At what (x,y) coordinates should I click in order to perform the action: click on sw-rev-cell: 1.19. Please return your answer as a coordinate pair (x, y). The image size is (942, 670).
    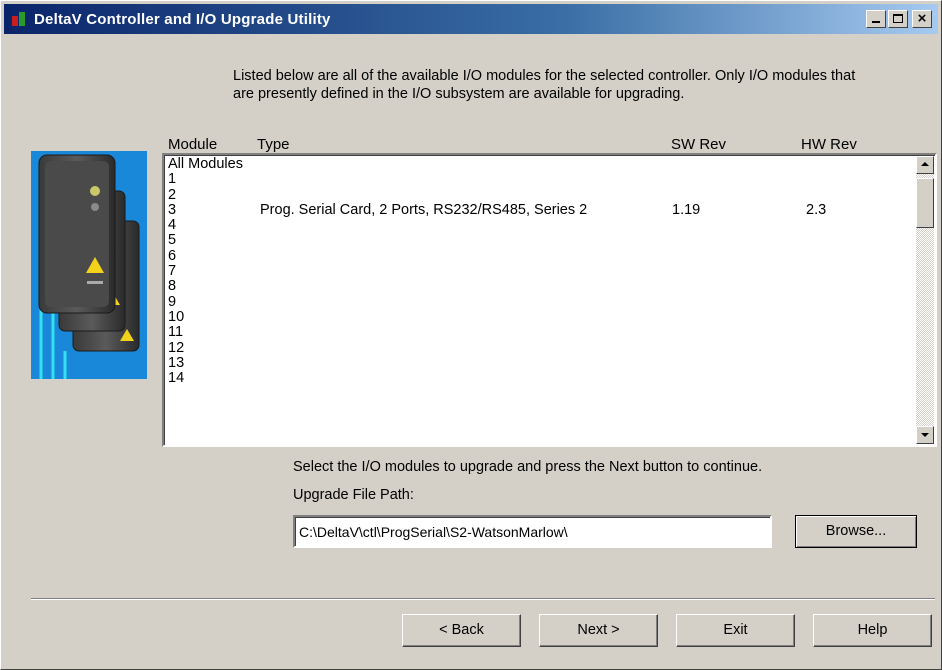
    Looking at the image, I should click on (686, 209).